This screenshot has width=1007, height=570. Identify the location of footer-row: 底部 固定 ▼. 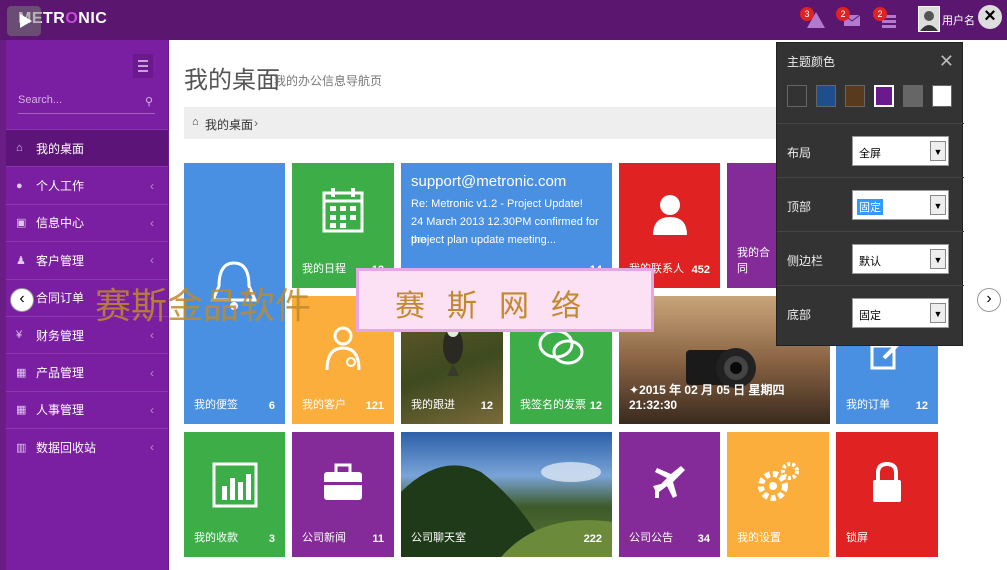
(870, 312).